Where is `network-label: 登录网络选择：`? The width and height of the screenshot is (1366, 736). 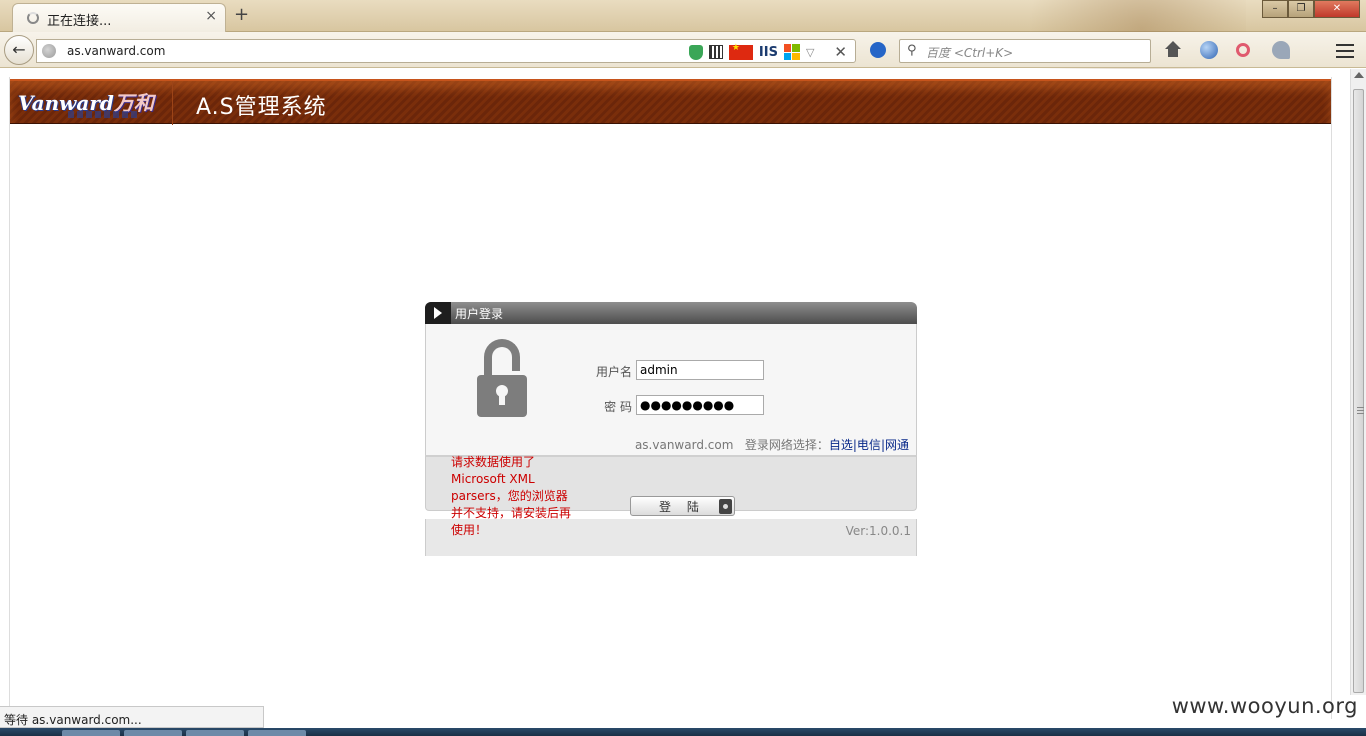
network-label: 登录网络选择： is located at coordinates (786, 445).